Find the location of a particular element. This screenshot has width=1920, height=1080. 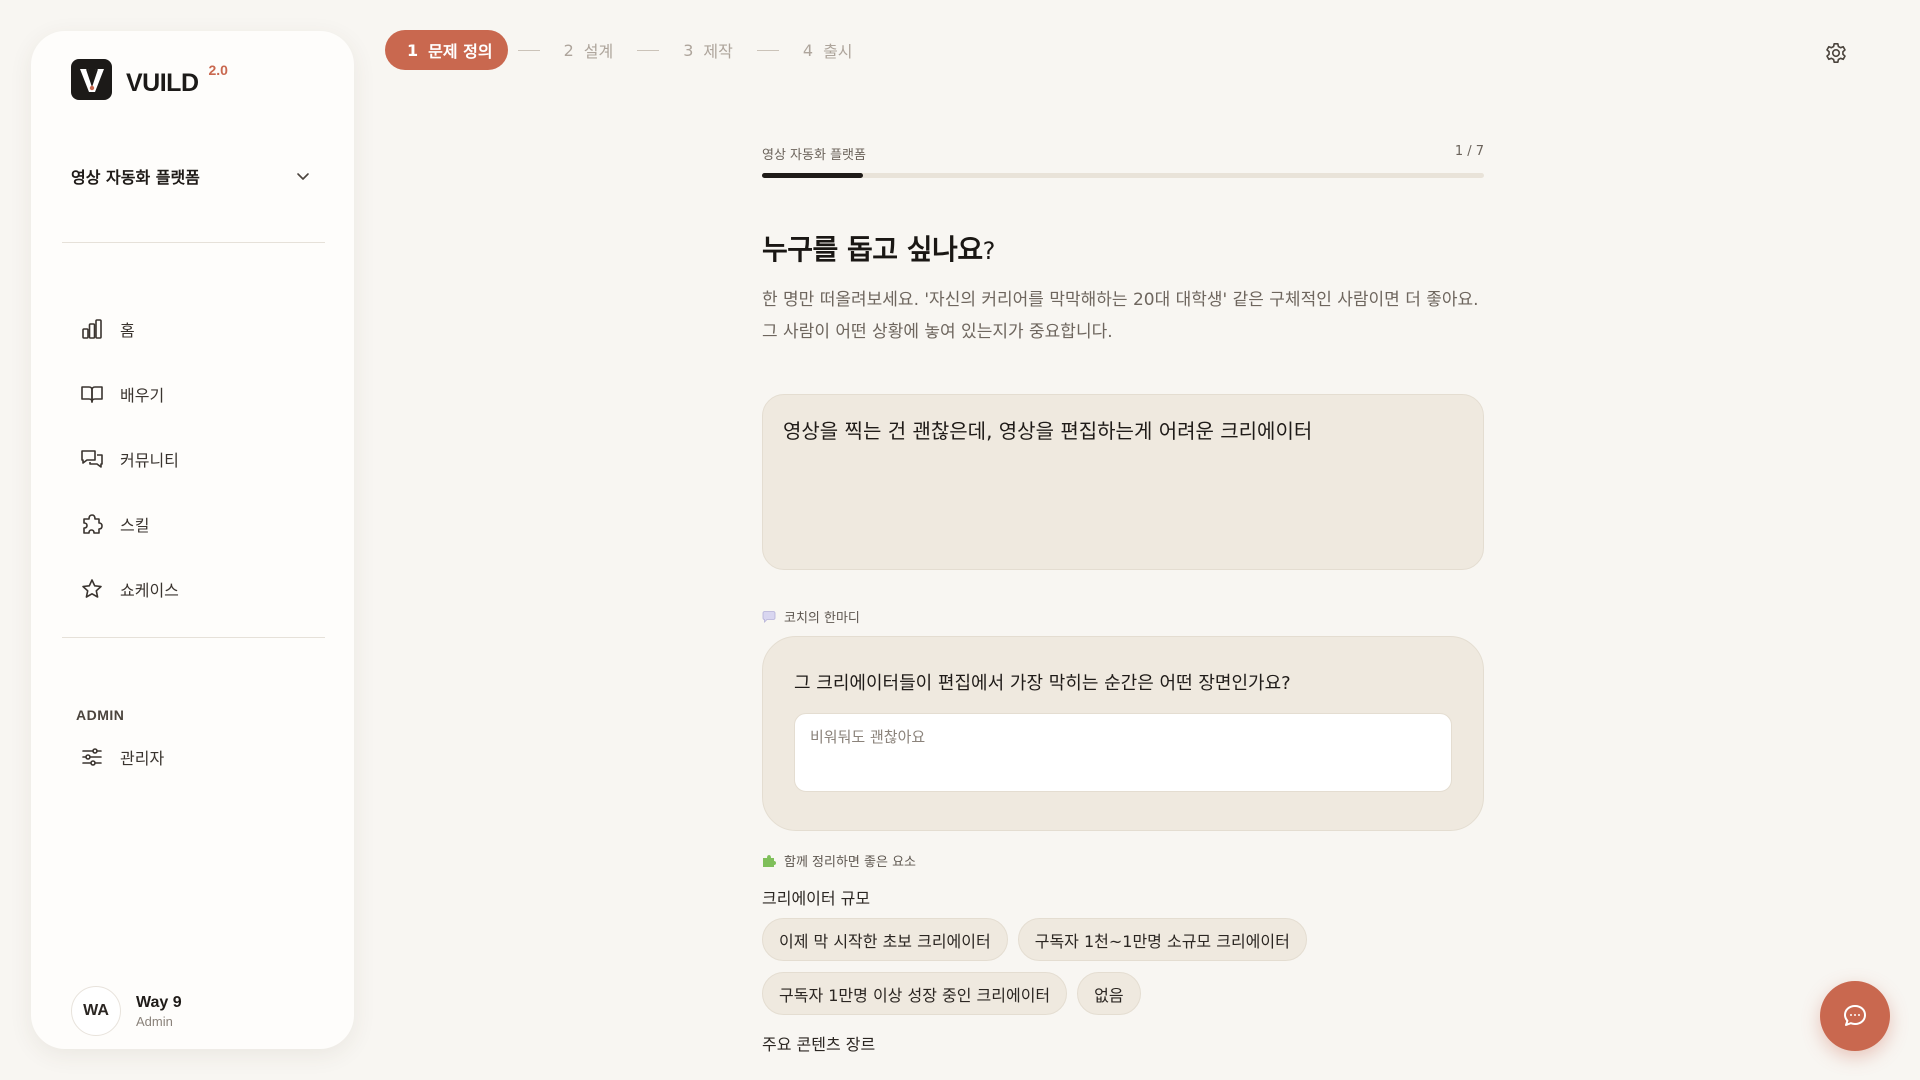

hint-group-title: 주요 콘텐츠 장르 is located at coordinates (819, 1044).